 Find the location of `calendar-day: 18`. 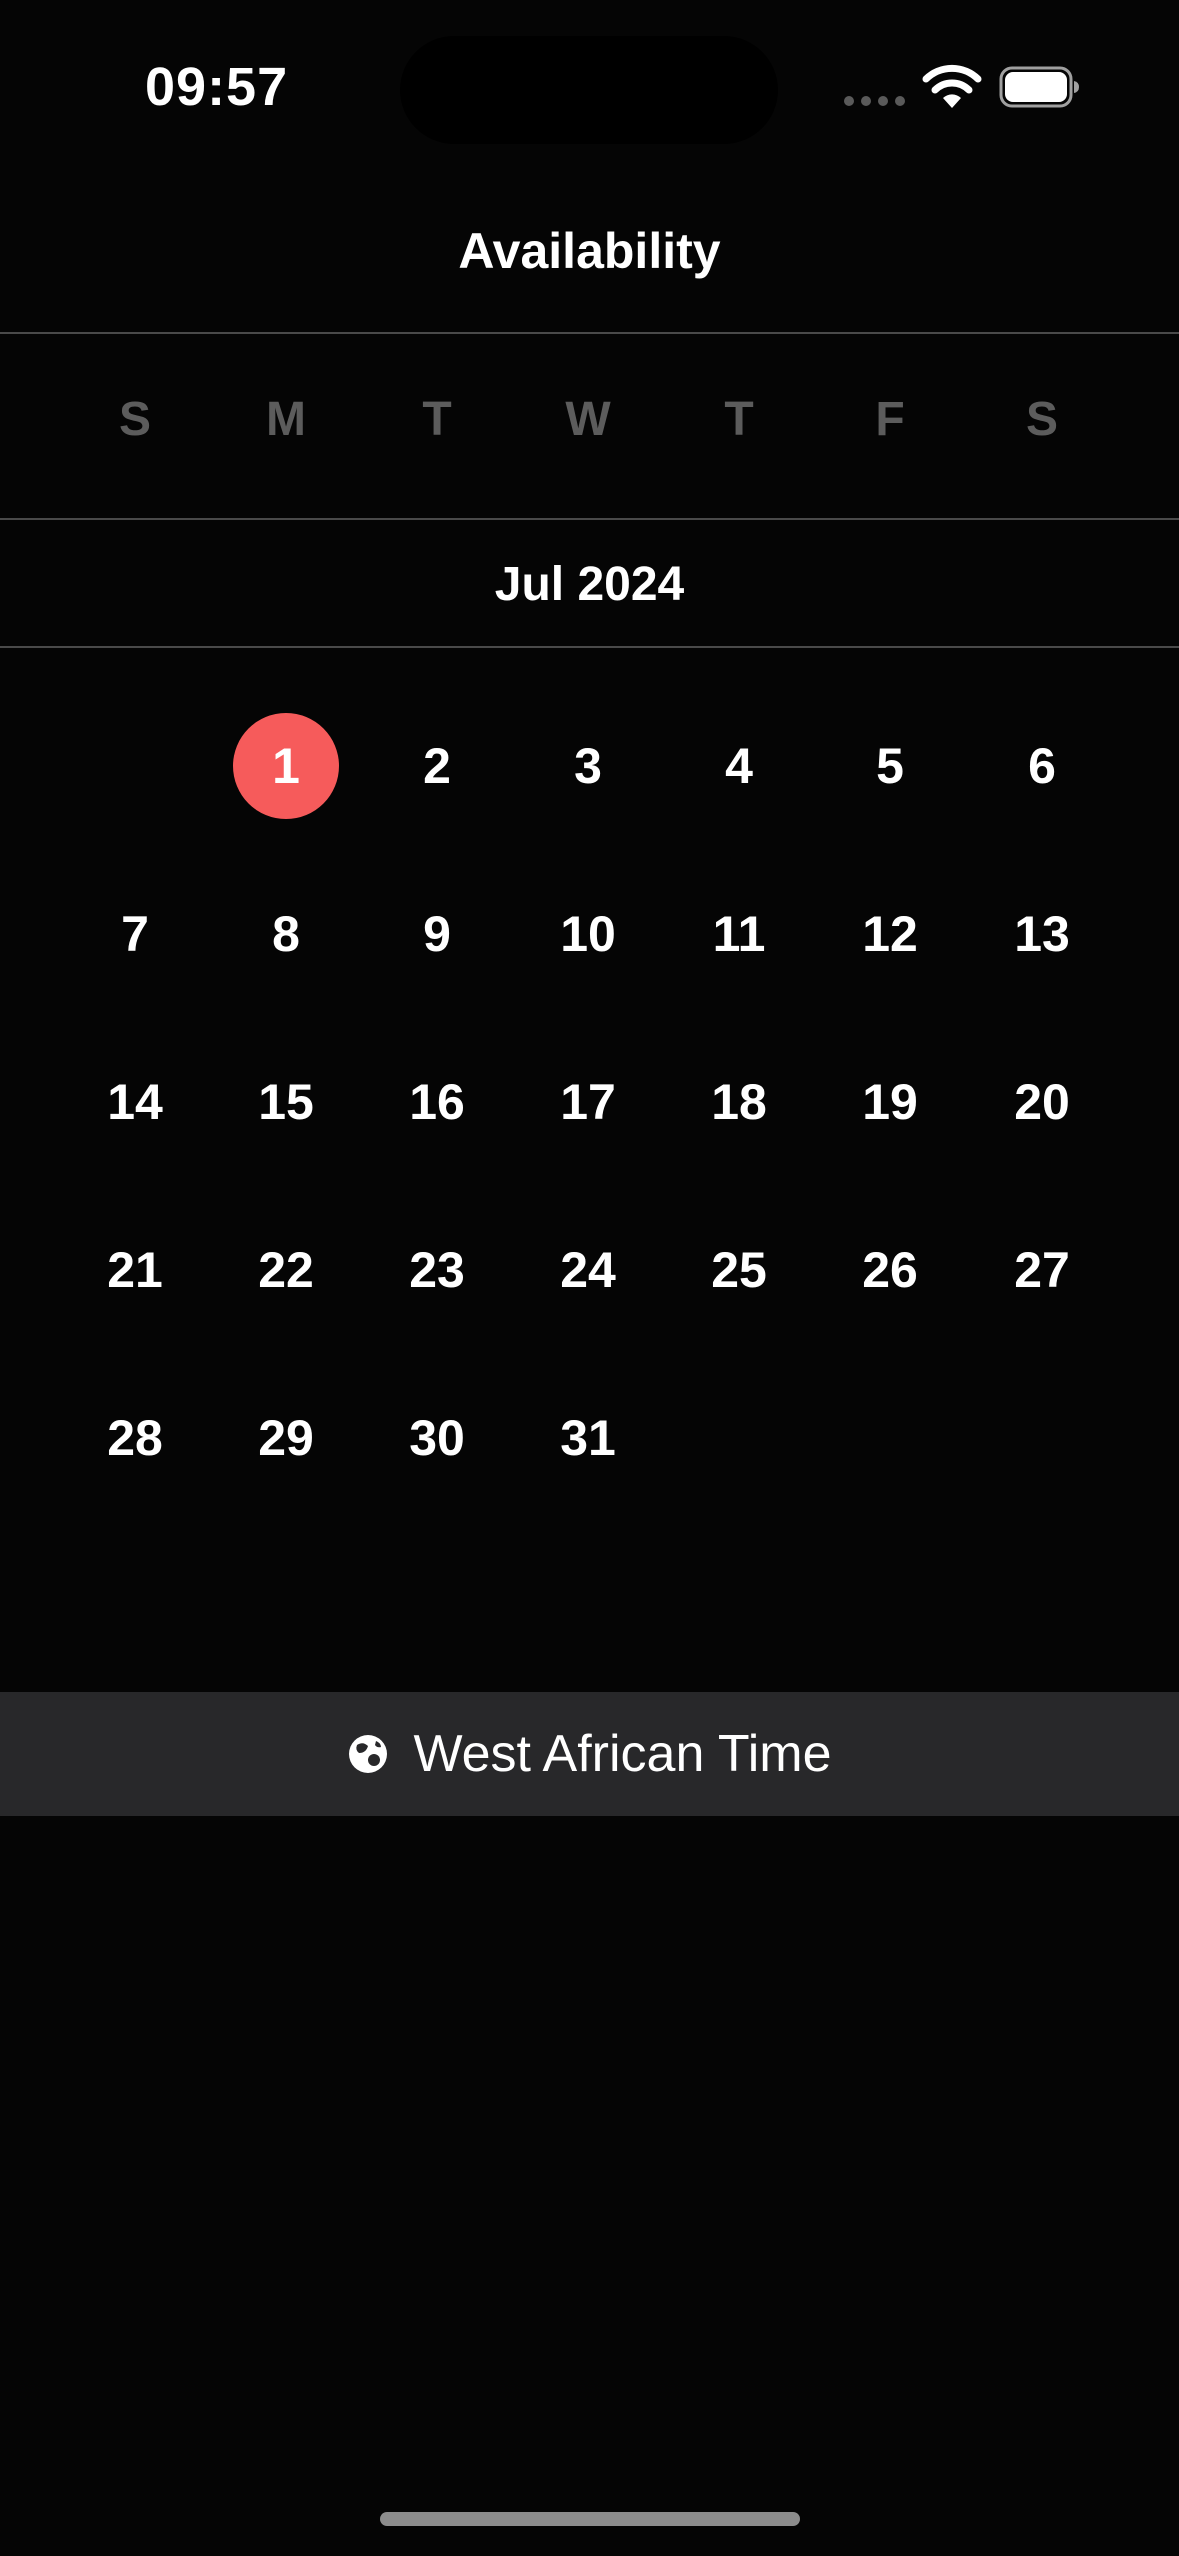

calendar-day: 18 is located at coordinates (739, 1102).